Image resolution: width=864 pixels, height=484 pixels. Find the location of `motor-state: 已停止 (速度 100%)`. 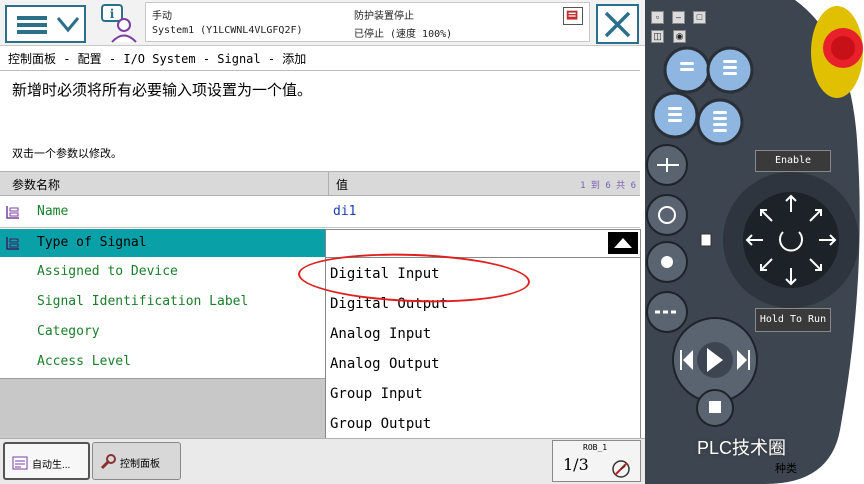

motor-state: 已停止 (速度 100%) is located at coordinates (403, 34).